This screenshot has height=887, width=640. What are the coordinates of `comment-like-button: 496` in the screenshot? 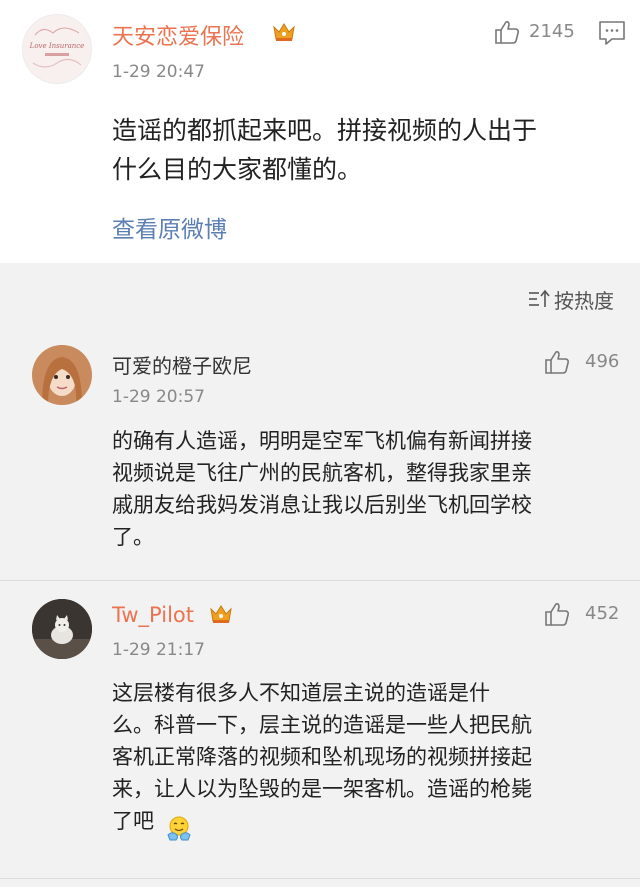 It's located at (583, 363).